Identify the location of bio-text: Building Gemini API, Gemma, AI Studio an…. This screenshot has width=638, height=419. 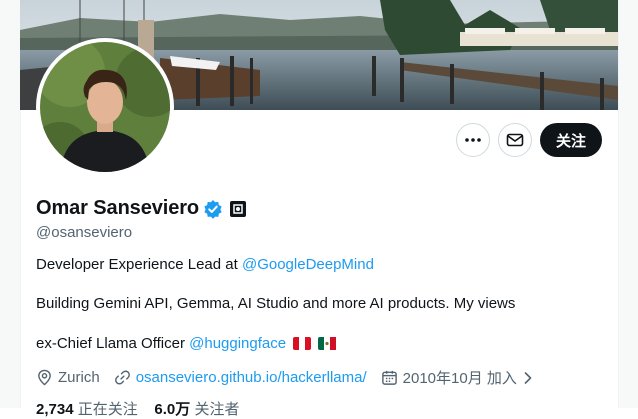
(276, 303).